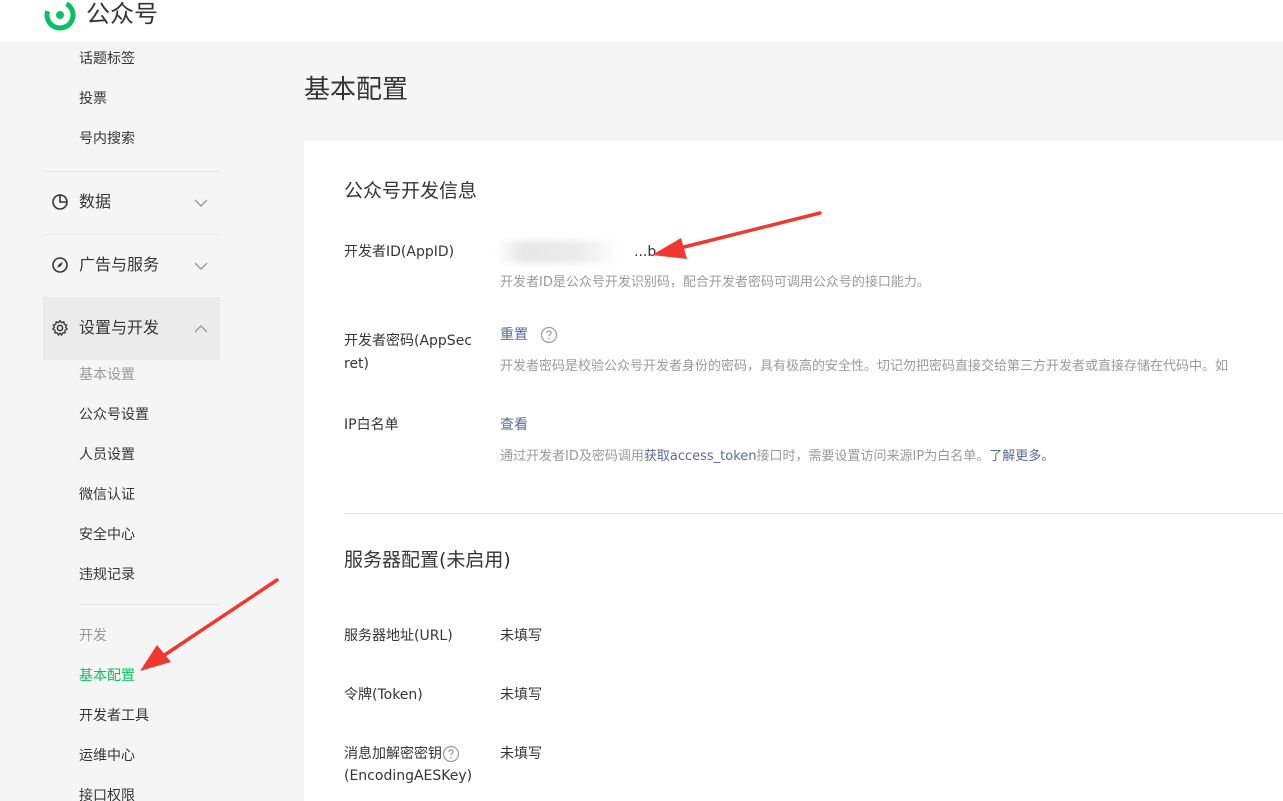 The height and width of the screenshot is (801, 1283). Describe the element at coordinates (558, 252) in the screenshot. I see `appid-redaction` at that location.